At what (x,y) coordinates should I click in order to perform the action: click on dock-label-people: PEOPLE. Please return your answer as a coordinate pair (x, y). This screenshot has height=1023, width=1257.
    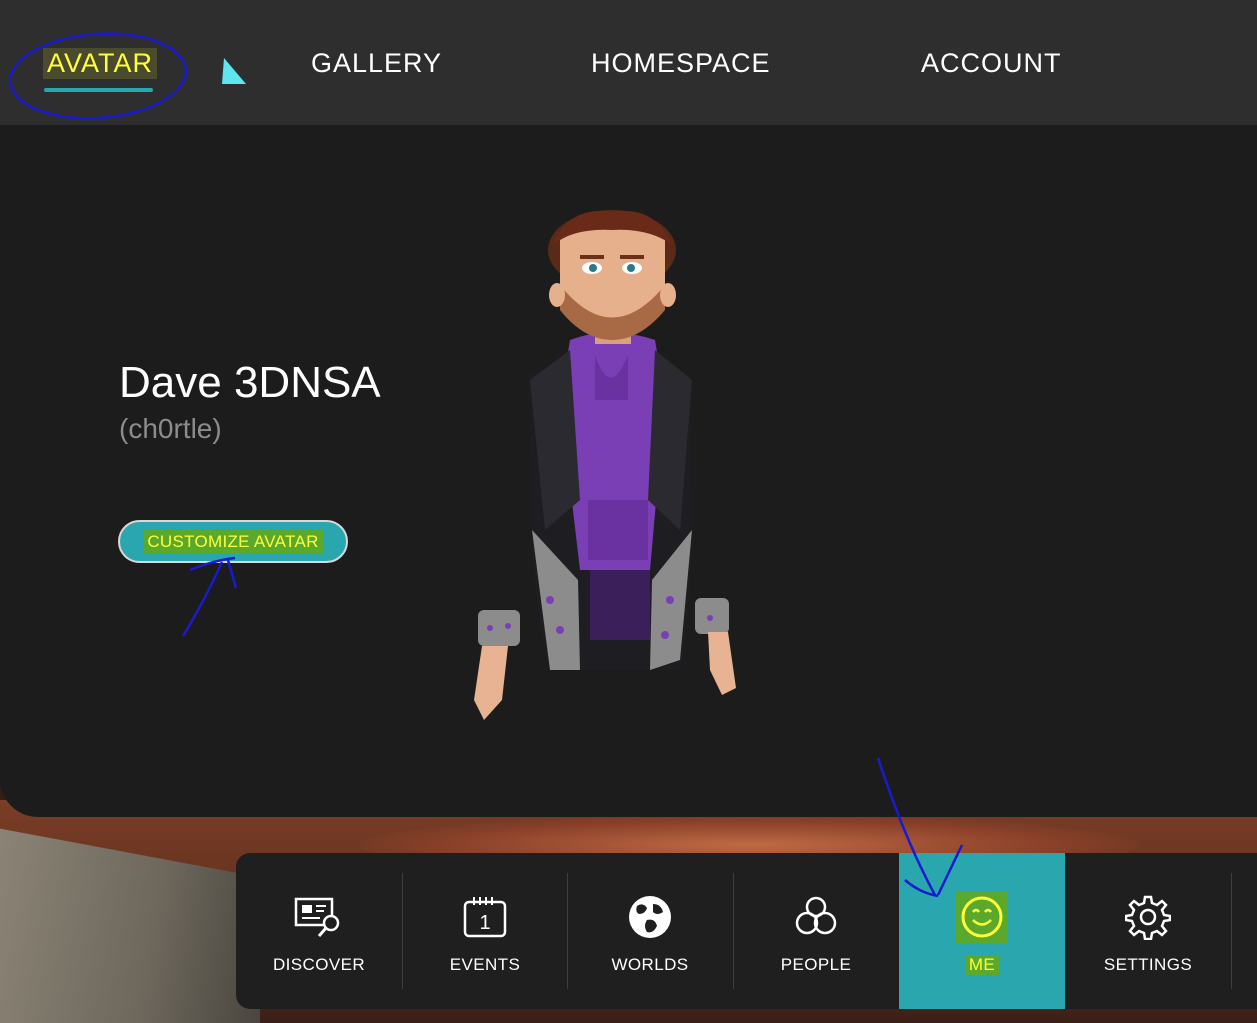
    Looking at the image, I should click on (816, 964).